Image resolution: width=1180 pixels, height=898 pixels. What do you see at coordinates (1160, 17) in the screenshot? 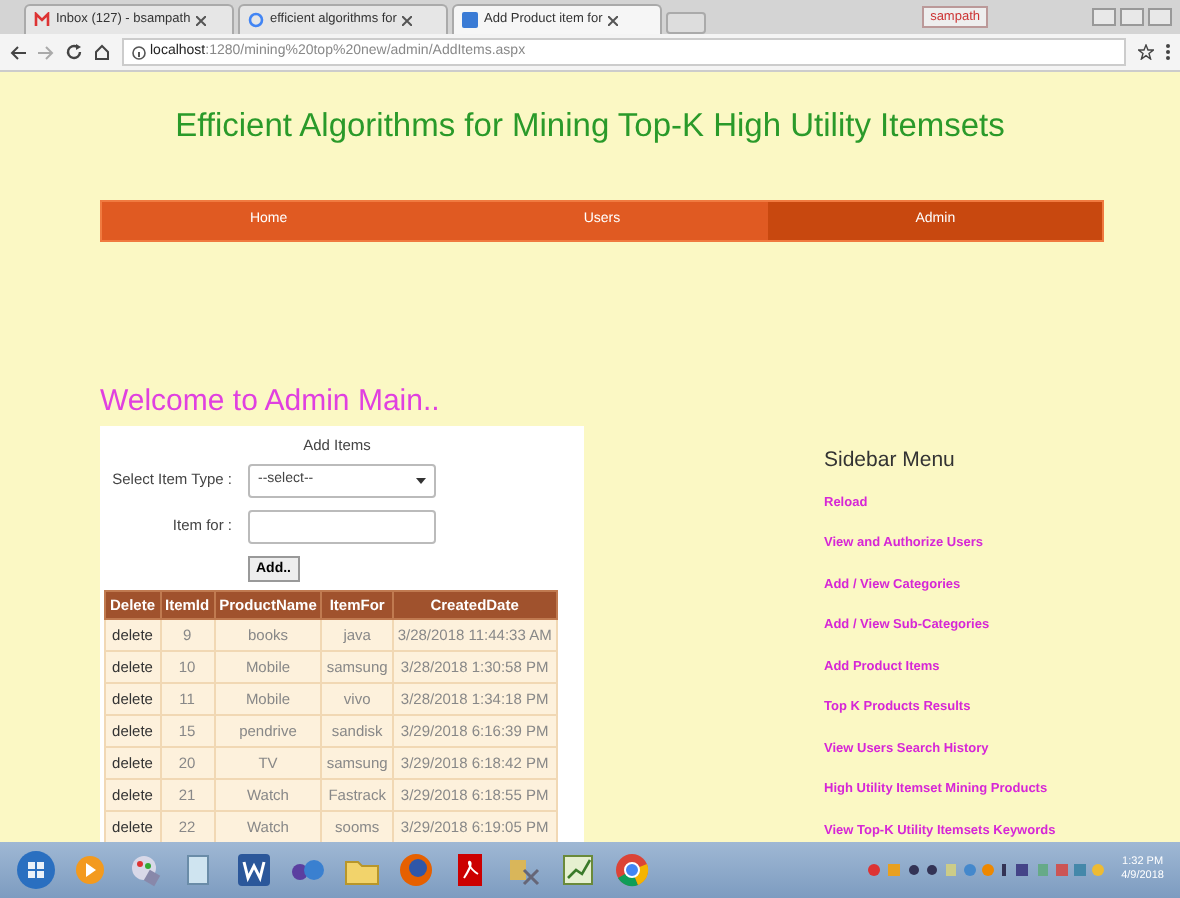
I see `close-button` at bounding box center [1160, 17].